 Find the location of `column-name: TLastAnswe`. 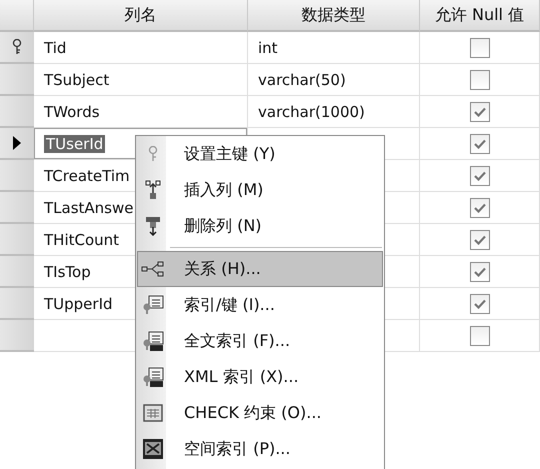

column-name: TLastAnswe is located at coordinates (89, 207).